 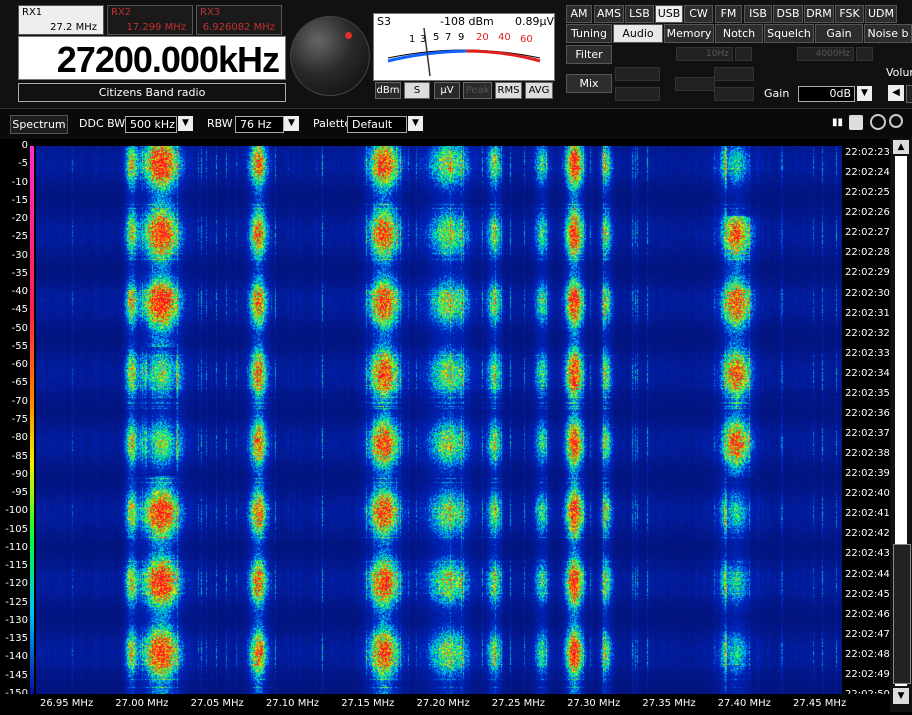 I want to click on level-tick-label: -20, so click(x=19, y=219).